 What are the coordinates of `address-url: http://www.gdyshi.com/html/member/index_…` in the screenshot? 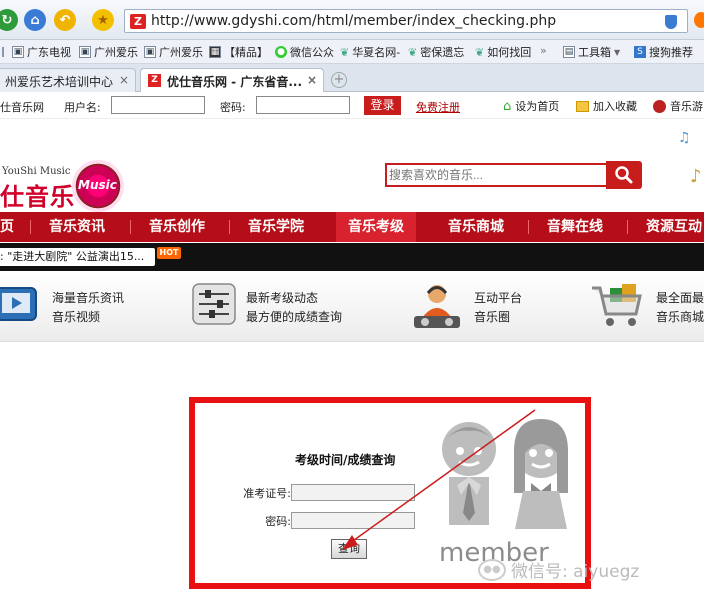 It's located at (353, 21).